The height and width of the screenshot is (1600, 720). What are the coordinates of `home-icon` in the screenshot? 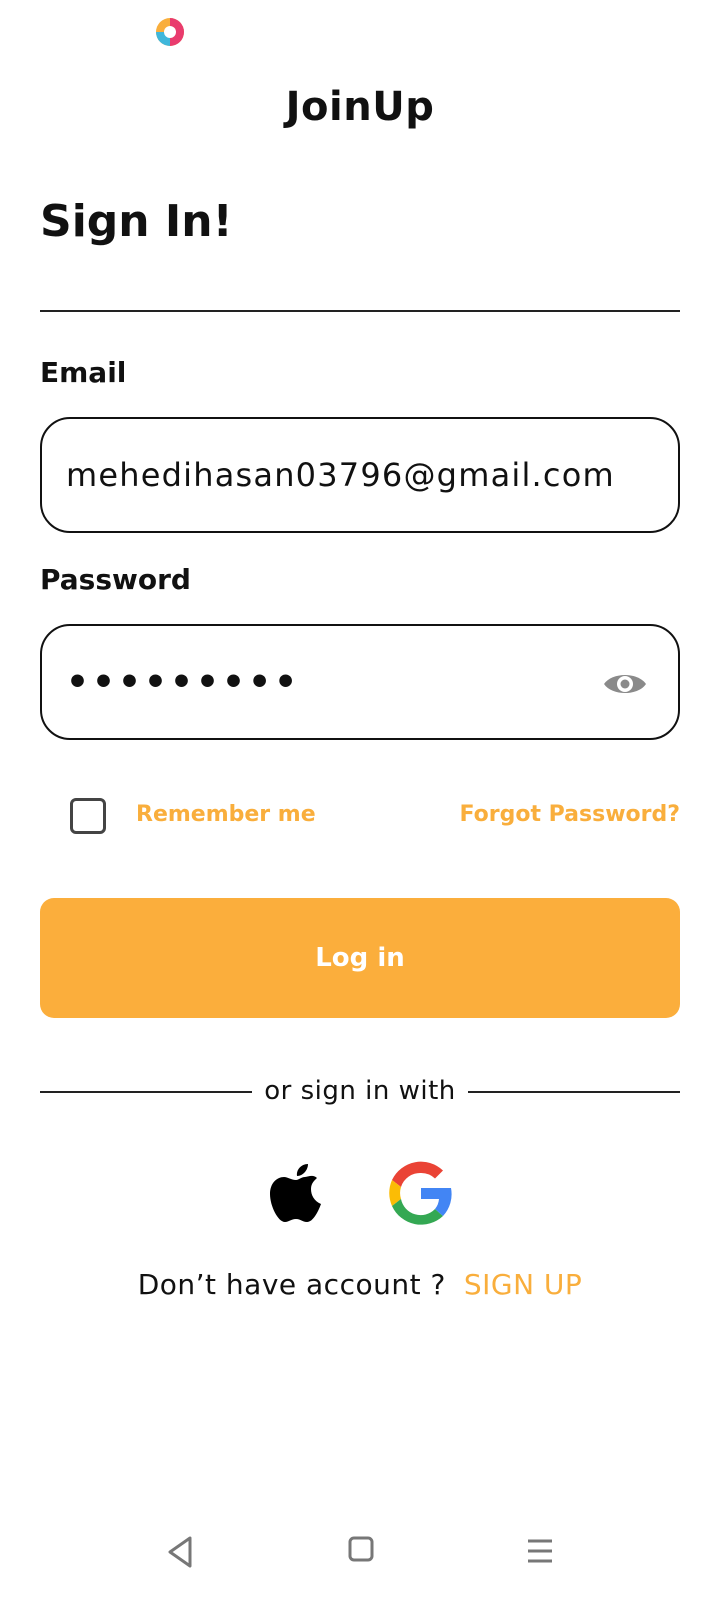 It's located at (361, 1549).